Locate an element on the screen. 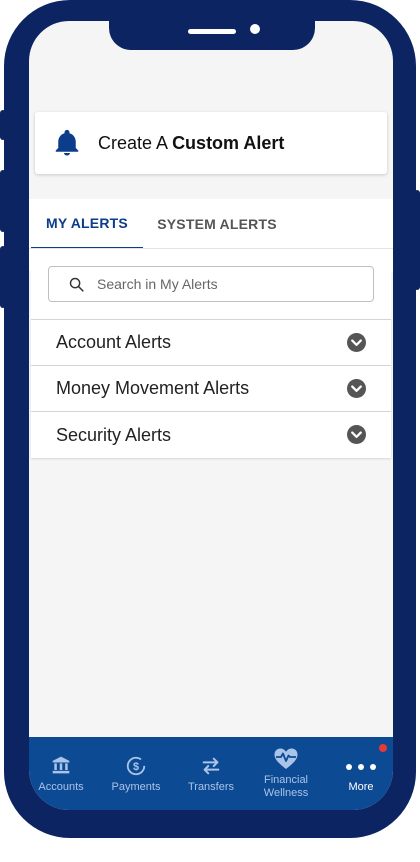 The width and height of the screenshot is (420, 862). create-alert-label: Create A Custom Alert is located at coordinates (191, 143).